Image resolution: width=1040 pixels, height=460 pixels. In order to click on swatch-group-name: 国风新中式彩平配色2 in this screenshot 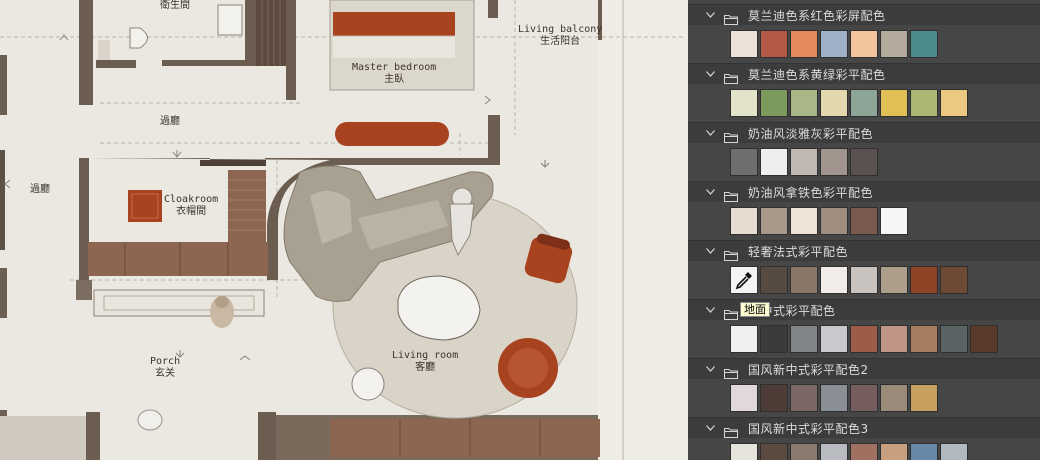, I will do `click(808, 369)`.